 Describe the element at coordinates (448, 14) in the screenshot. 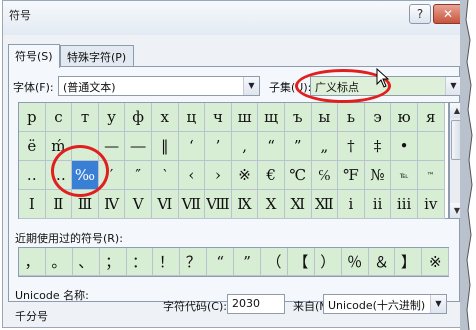

I see `close-button: ✕` at that location.